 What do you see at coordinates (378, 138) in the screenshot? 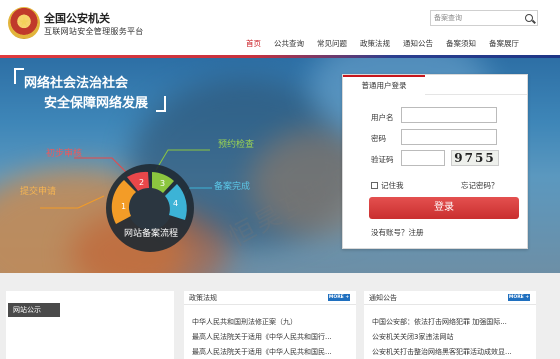
I see `password-label: 密码` at bounding box center [378, 138].